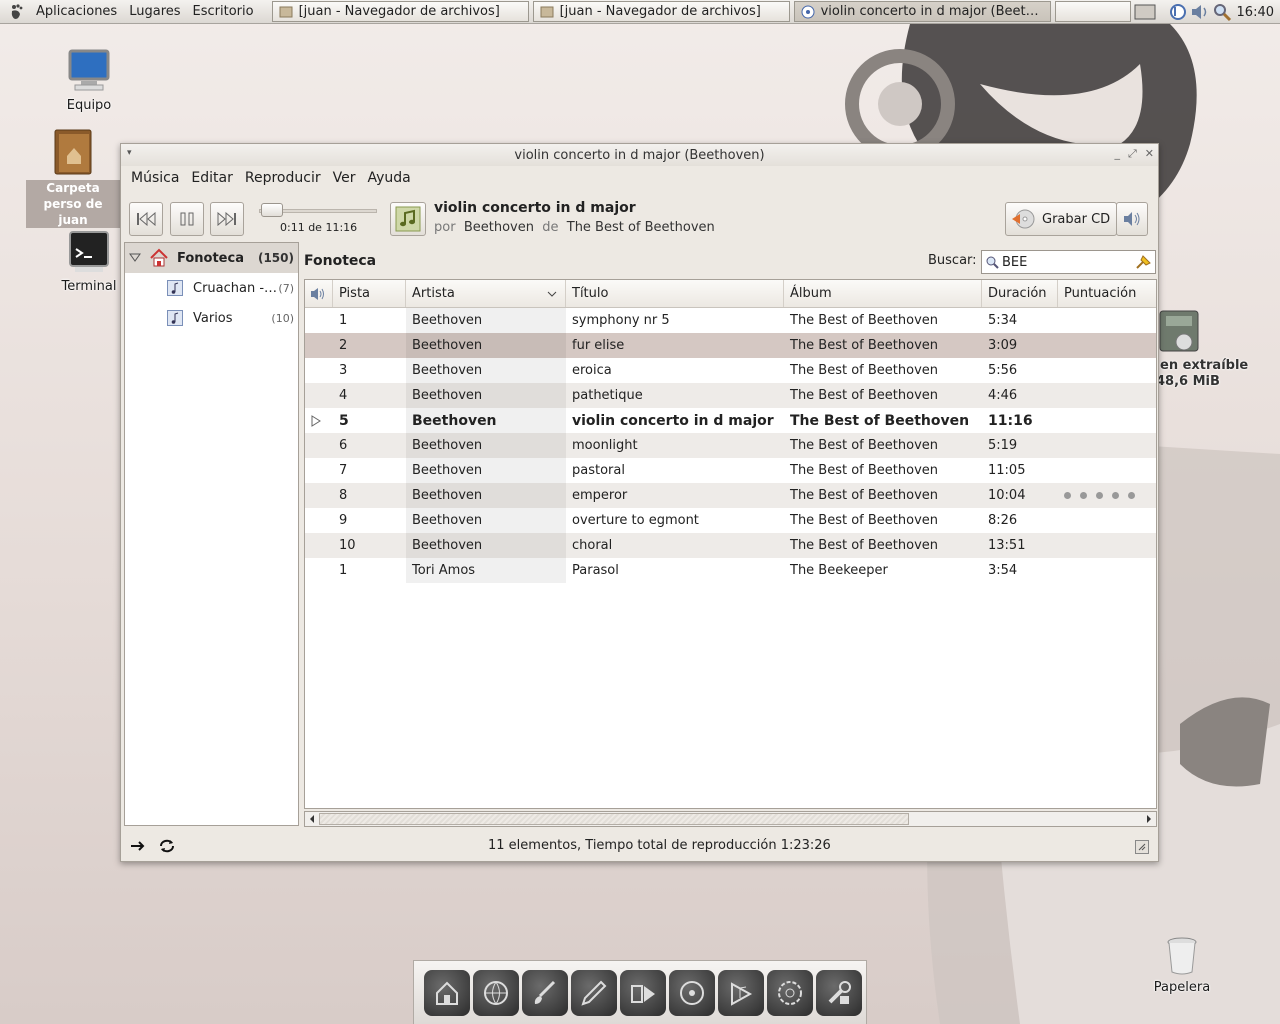 This screenshot has width=1280, height=1024. I want to click on burn-cd-button: Grabar CD, so click(1061, 219).